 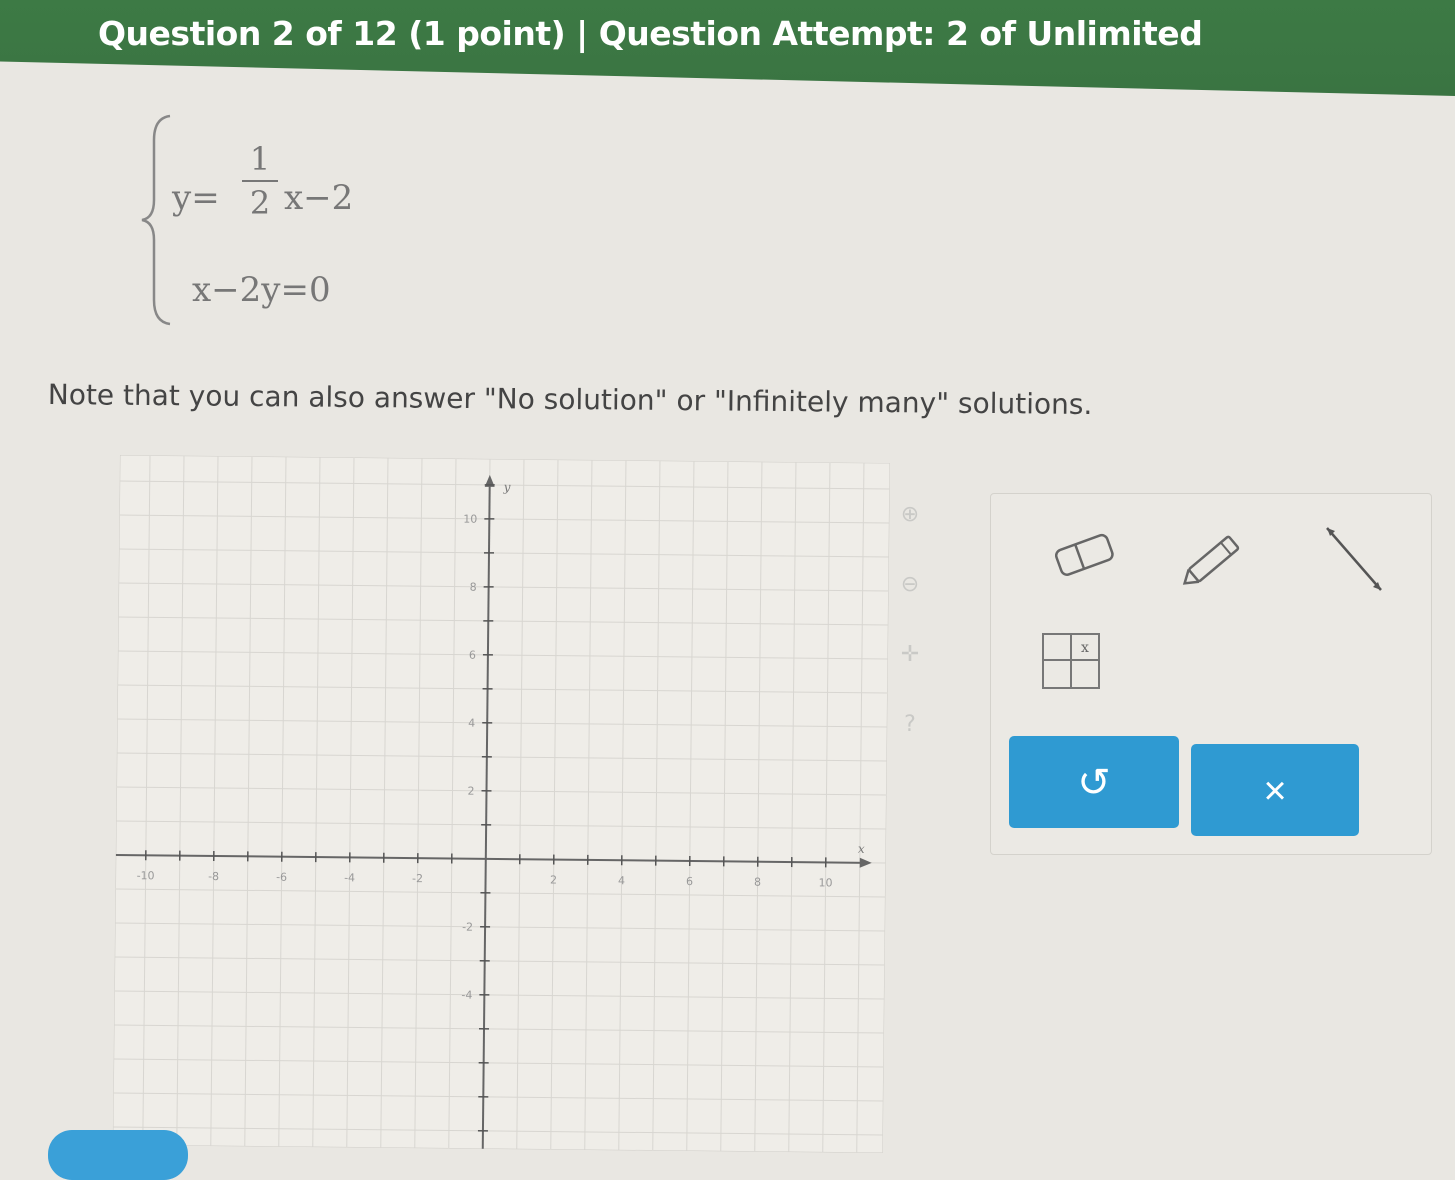 I want to click on check-button, so click(x=118, y=1155).